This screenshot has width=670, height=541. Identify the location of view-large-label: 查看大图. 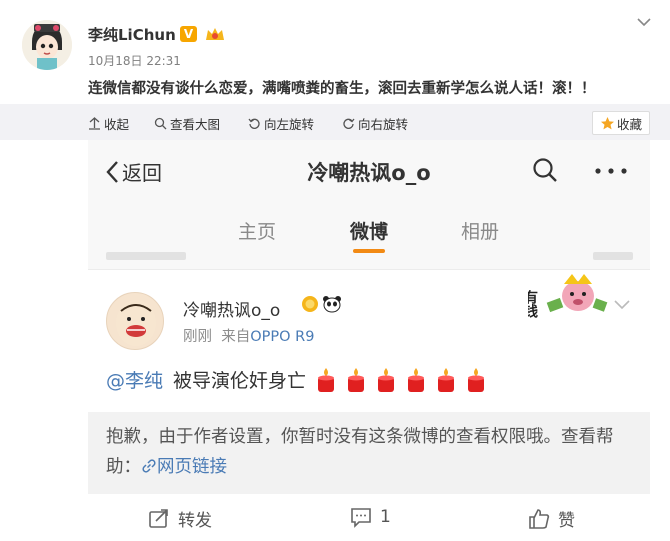
(195, 124).